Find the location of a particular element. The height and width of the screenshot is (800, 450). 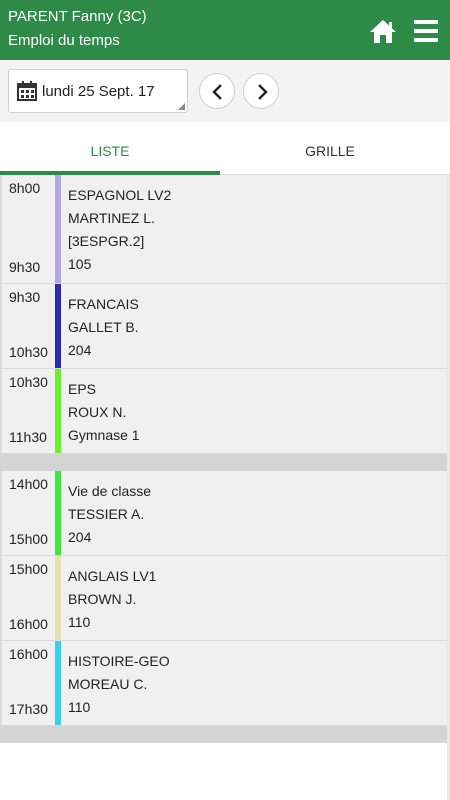

course-details: FRANCAIS GALLET B. 204 is located at coordinates (103, 327).